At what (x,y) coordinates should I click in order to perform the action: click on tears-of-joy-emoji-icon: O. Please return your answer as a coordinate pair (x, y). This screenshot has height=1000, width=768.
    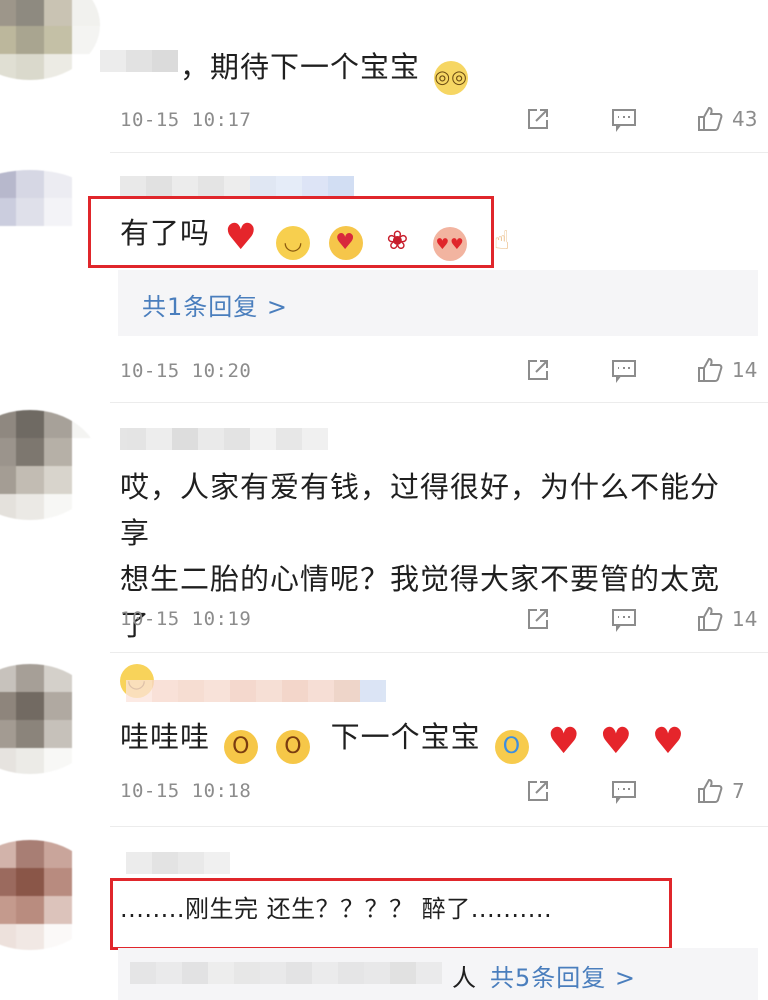
    Looking at the image, I should click on (511, 747).